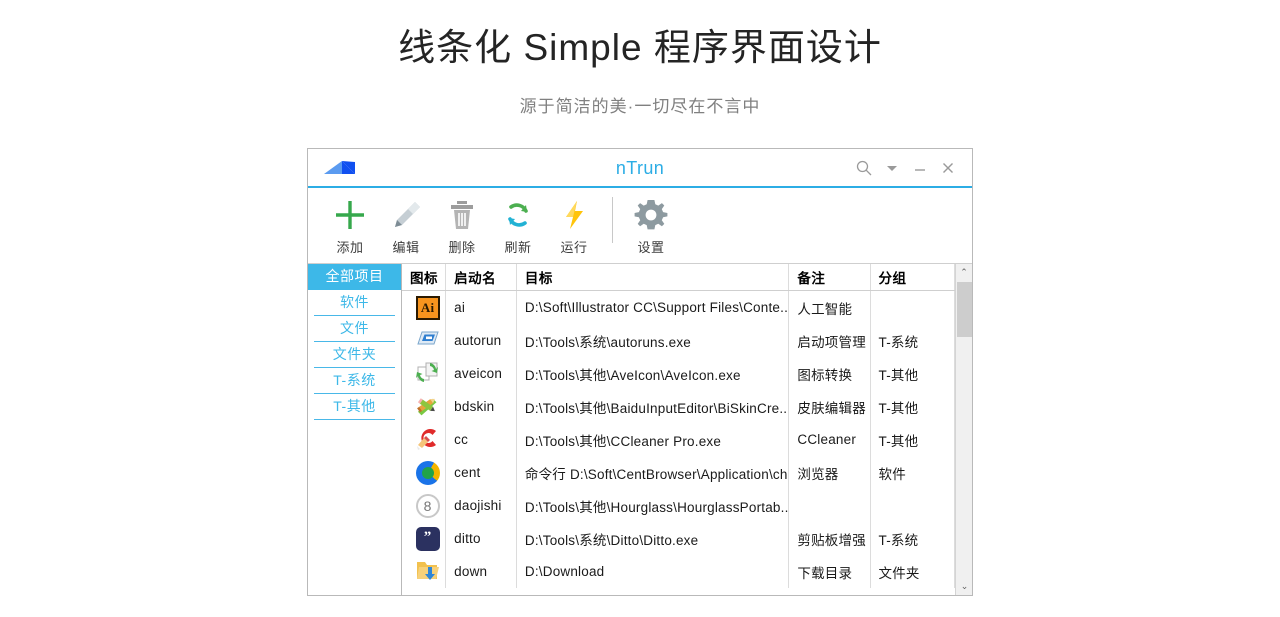 This screenshot has width=1280, height=617. What do you see at coordinates (829, 373) in the screenshot?
I see `row-note: 图标转换` at bounding box center [829, 373].